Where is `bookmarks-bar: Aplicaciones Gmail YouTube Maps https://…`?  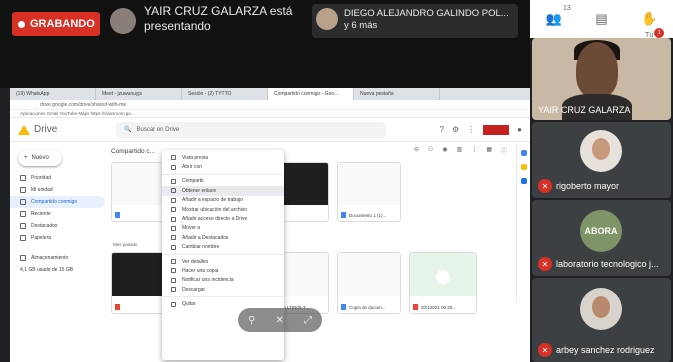
bookmarks-bar: Aplicaciones Gmail YouTube Maps https://… is located at coordinates (270, 114).